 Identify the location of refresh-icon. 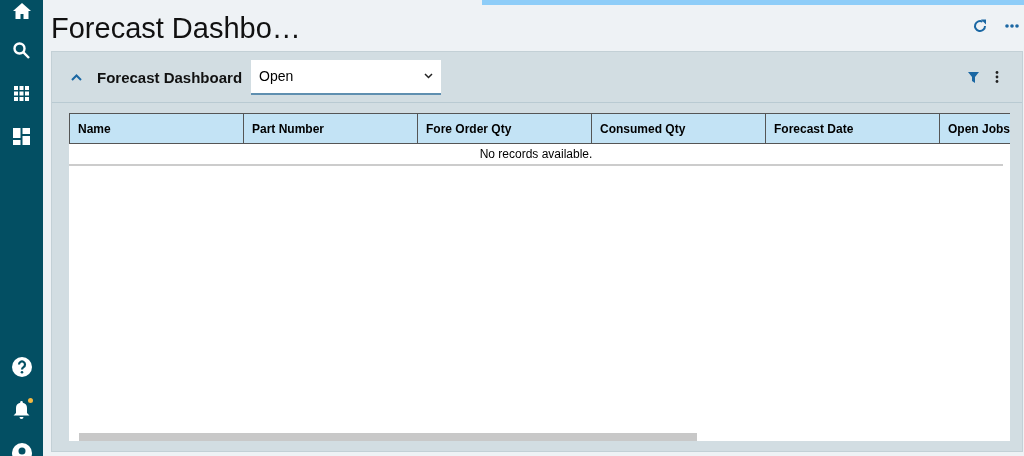
(980, 25).